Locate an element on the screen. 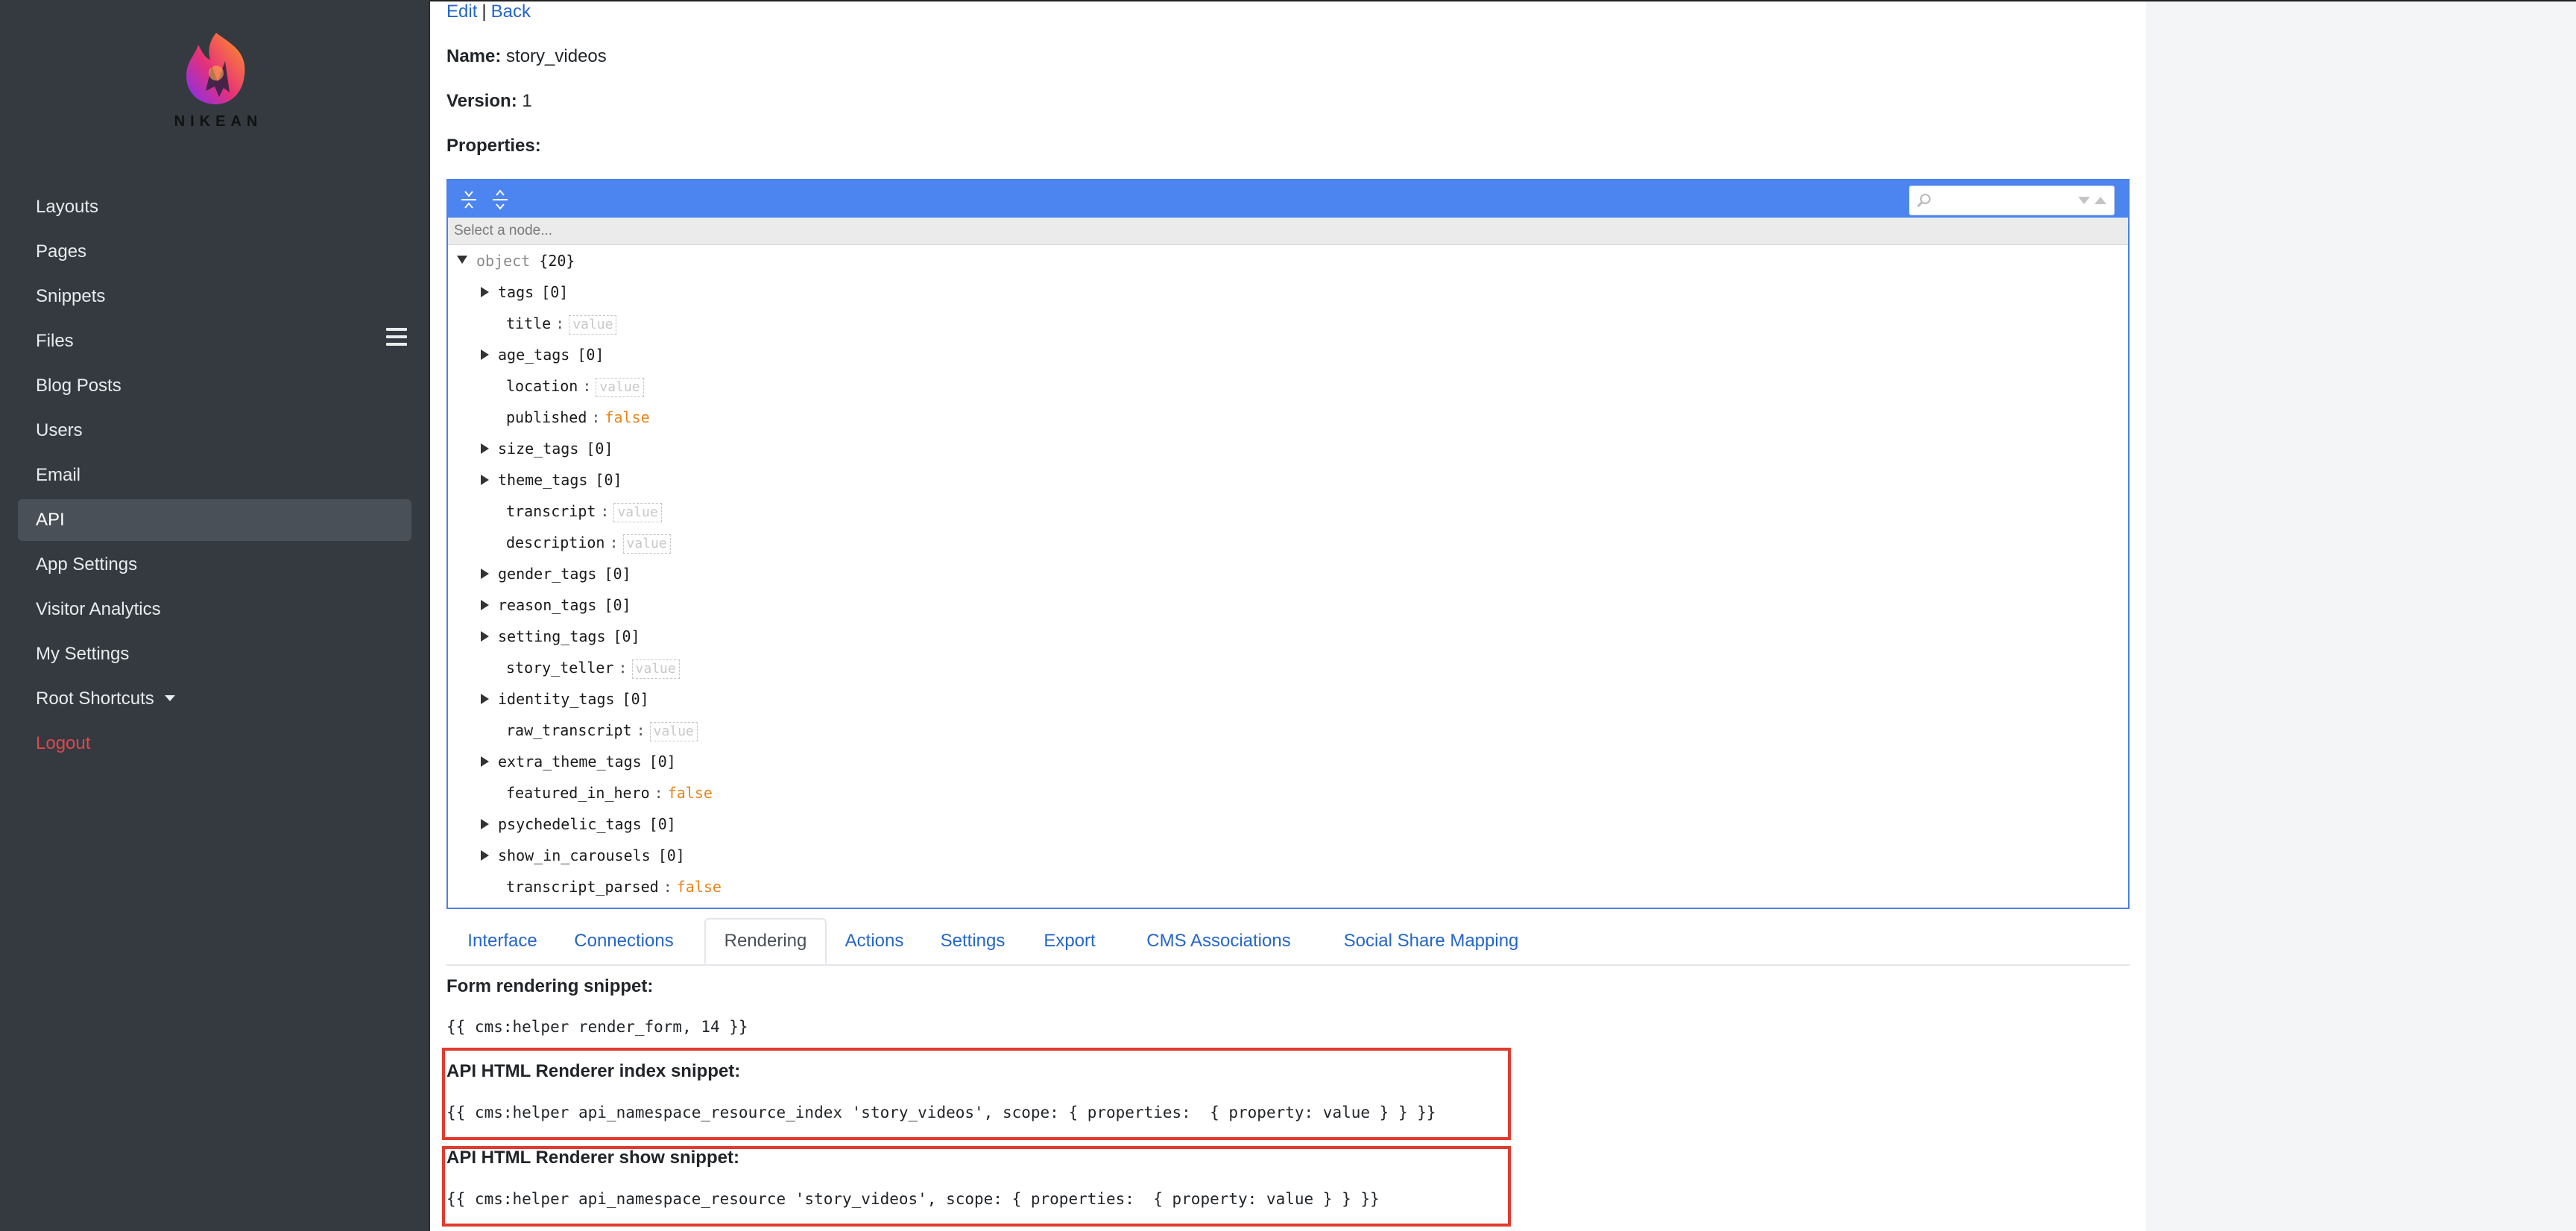  tab-actions: Actions is located at coordinates (874, 941).